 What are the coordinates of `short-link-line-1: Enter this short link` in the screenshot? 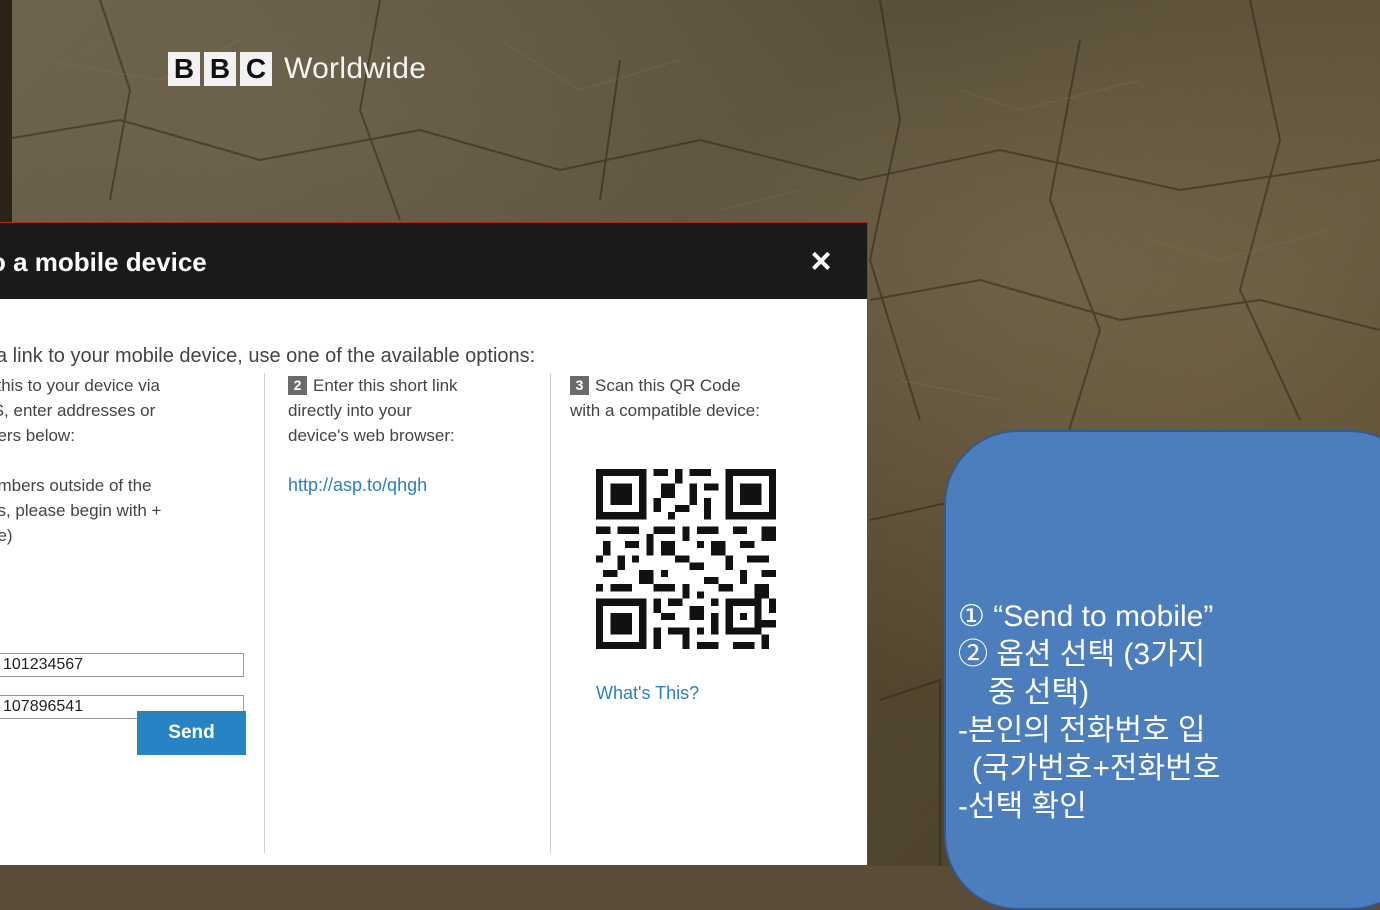 It's located at (385, 385).